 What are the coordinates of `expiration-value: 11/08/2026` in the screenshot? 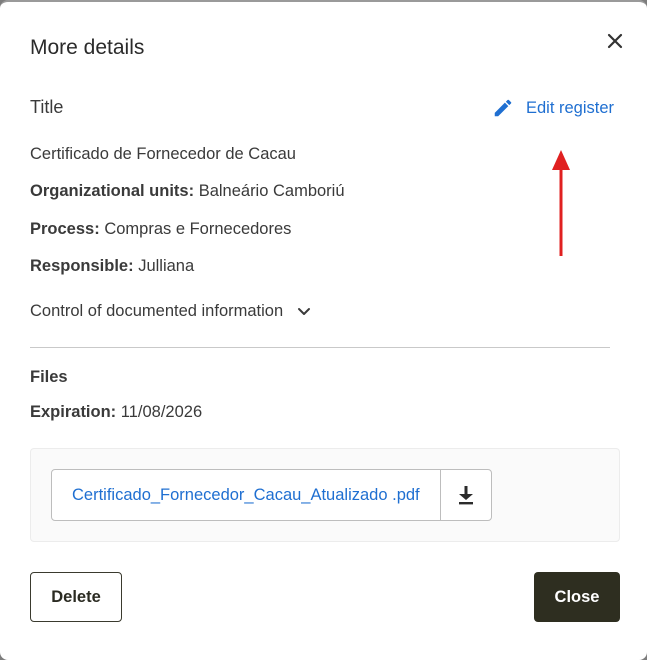 It's located at (161, 412).